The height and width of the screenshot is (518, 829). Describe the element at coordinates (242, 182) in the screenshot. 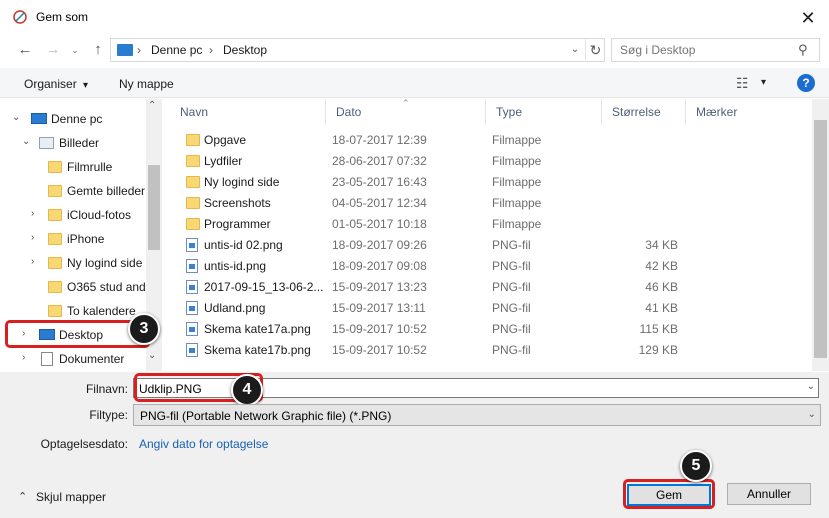

I see `file-name: Ny logind side` at that location.